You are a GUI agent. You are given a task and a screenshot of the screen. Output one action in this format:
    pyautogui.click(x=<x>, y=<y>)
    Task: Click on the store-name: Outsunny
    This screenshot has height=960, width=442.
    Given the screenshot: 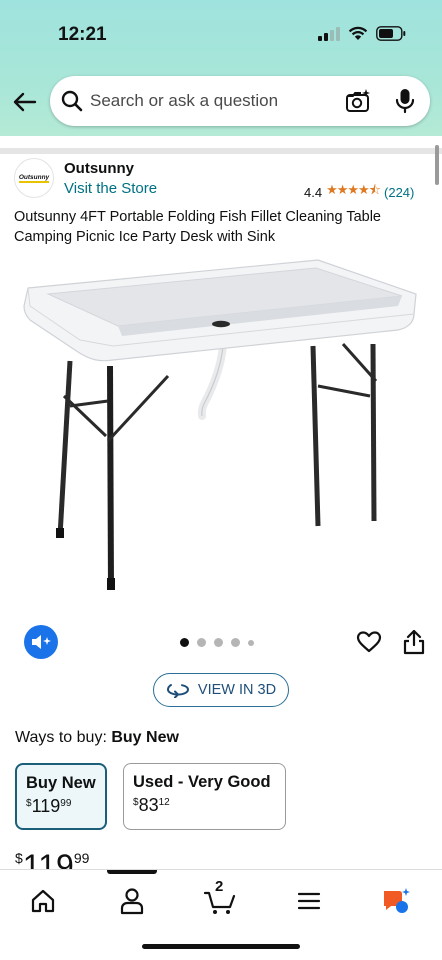 What is the action you would take?
    pyautogui.click(x=99, y=168)
    